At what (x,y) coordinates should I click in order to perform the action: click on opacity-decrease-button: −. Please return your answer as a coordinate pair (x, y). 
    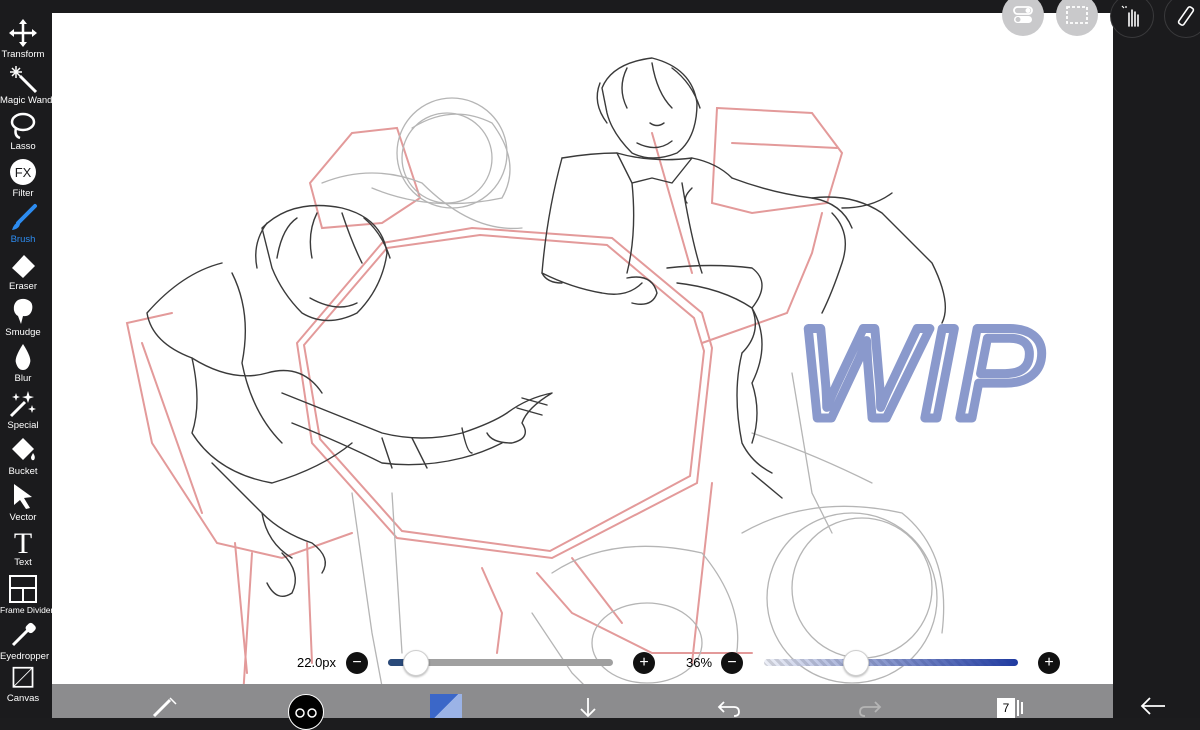
    Looking at the image, I should click on (732, 663).